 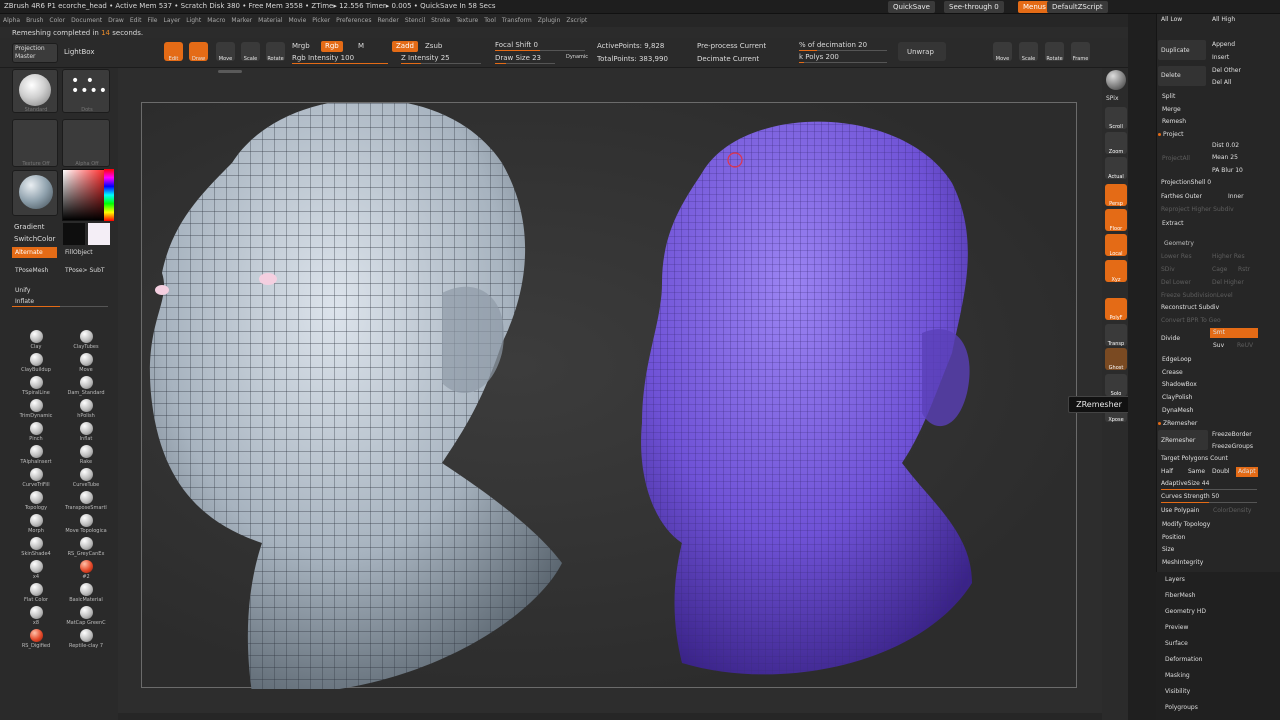 What do you see at coordinates (323, 58) in the screenshot?
I see `rgb-intensity-slider: Rgb Intensity 100` at bounding box center [323, 58].